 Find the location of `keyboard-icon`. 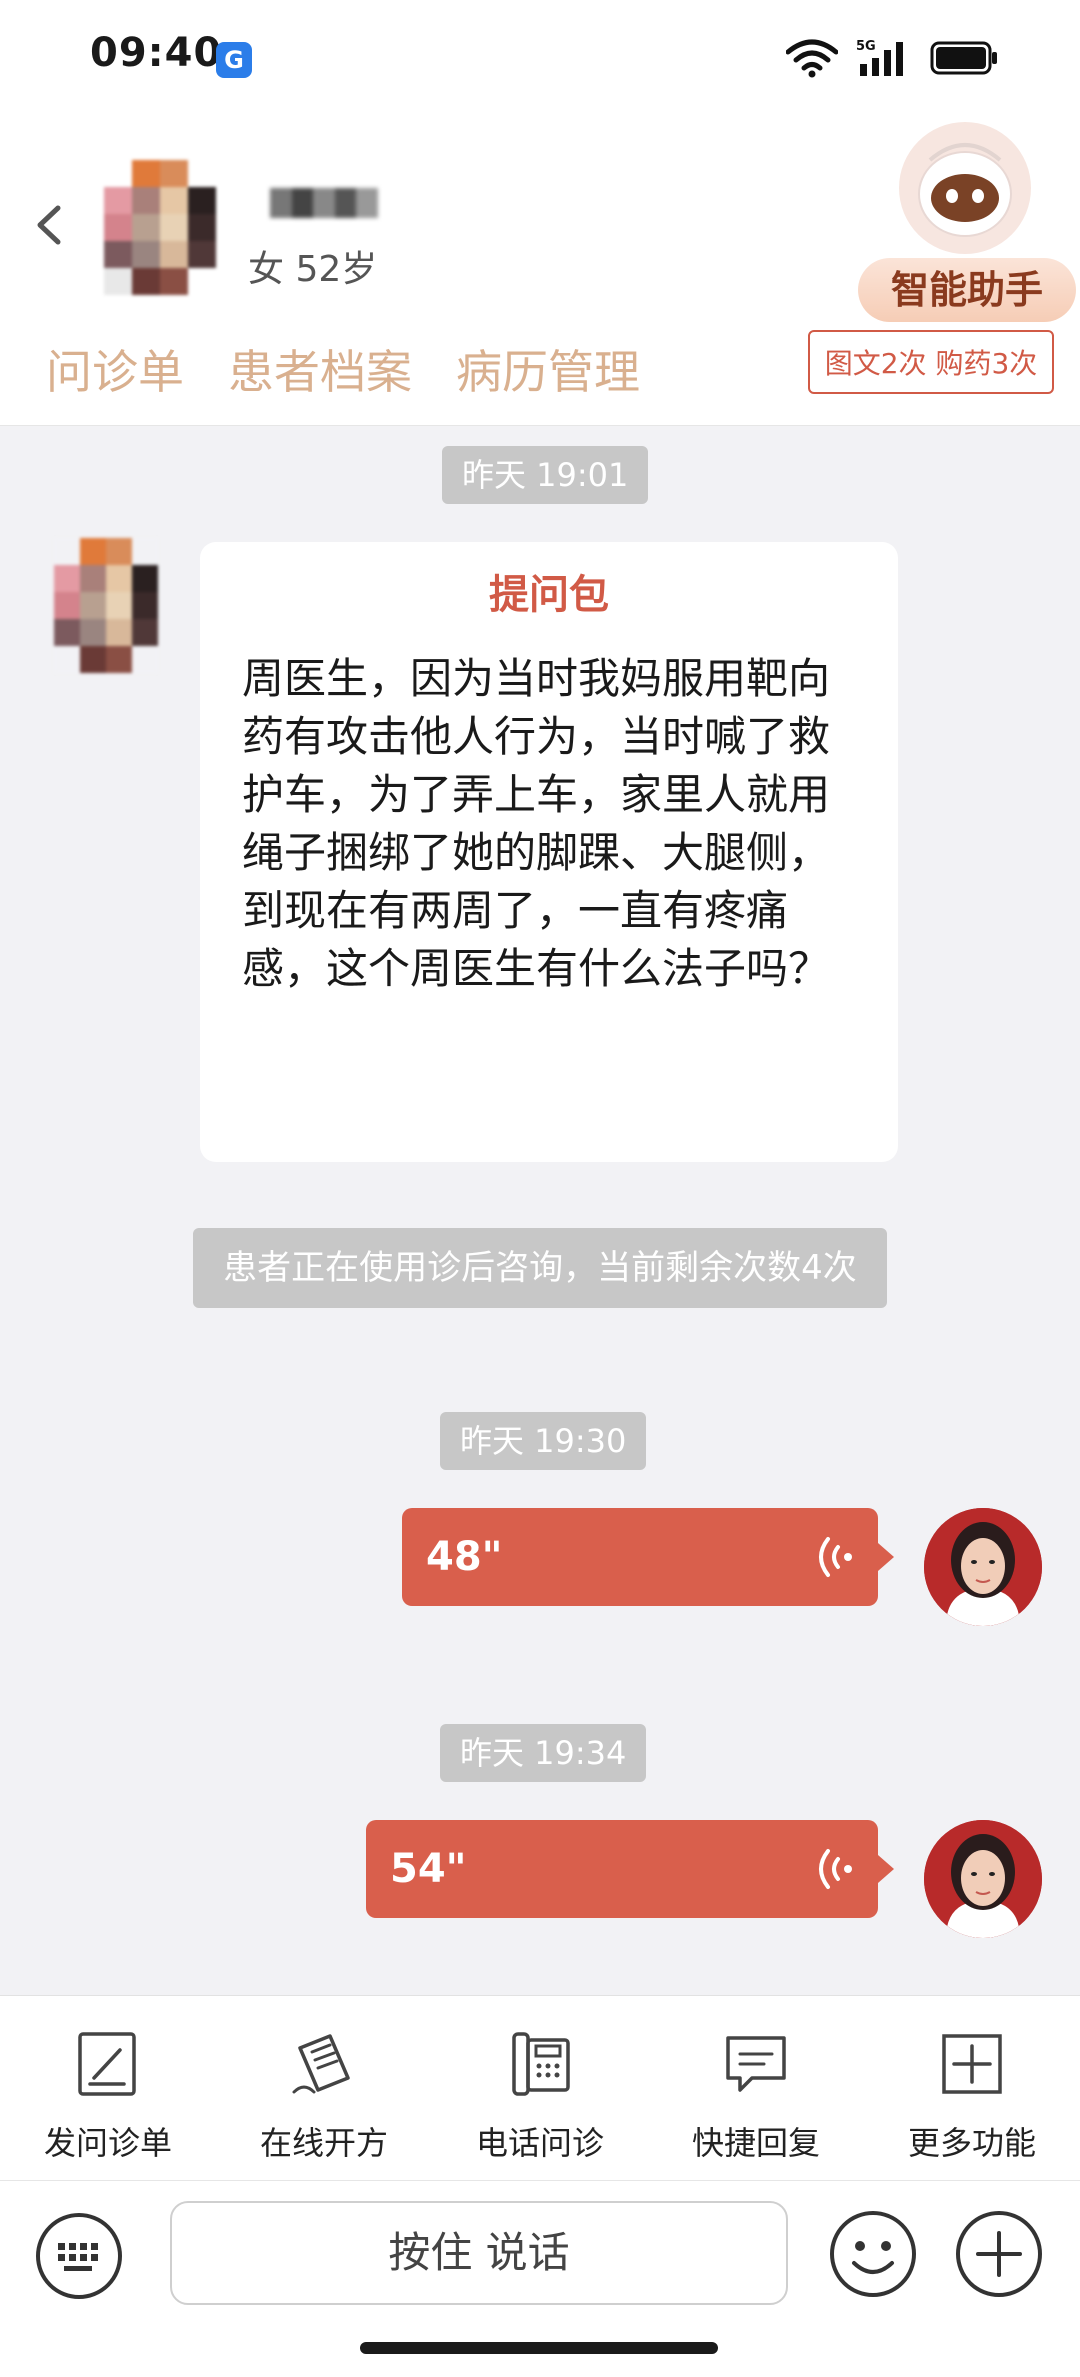

keyboard-icon is located at coordinates (79, 2256).